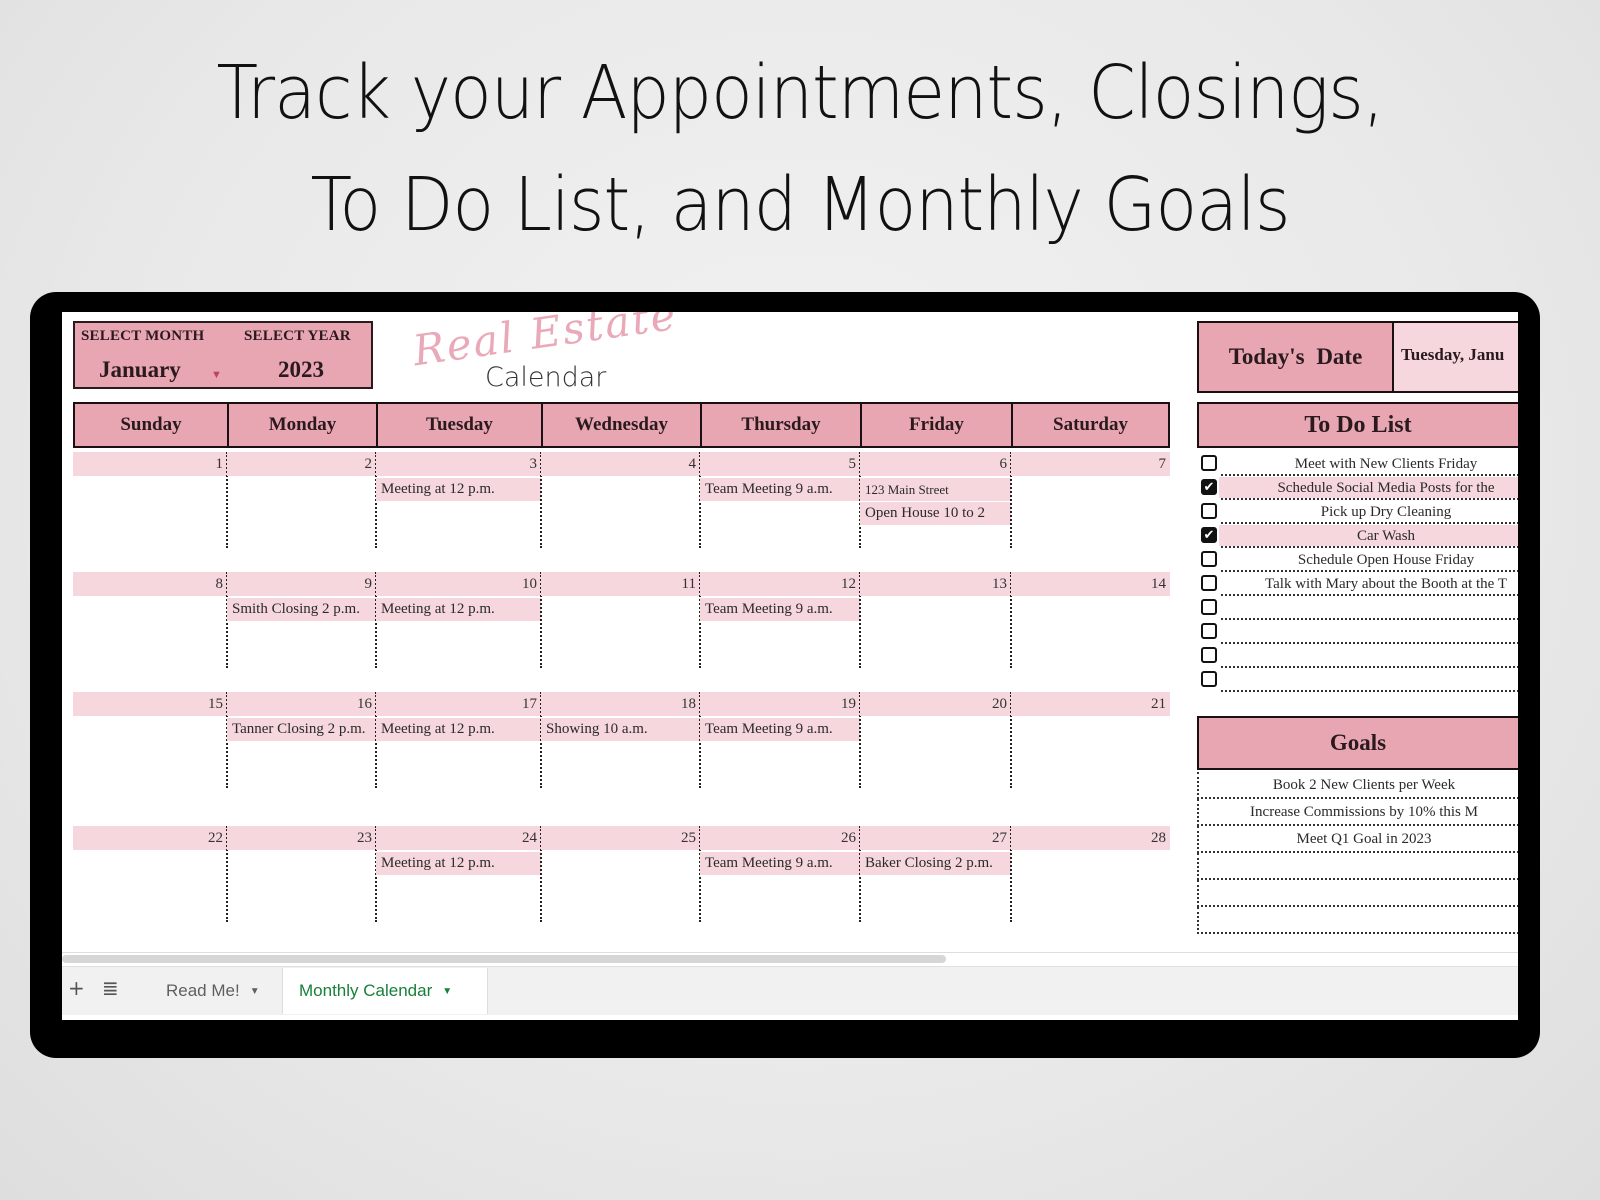 The width and height of the screenshot is (1600, 1200). Describe the element at coordinates (458, 464) in the screenshot. I see `day-number: 3` at that location.